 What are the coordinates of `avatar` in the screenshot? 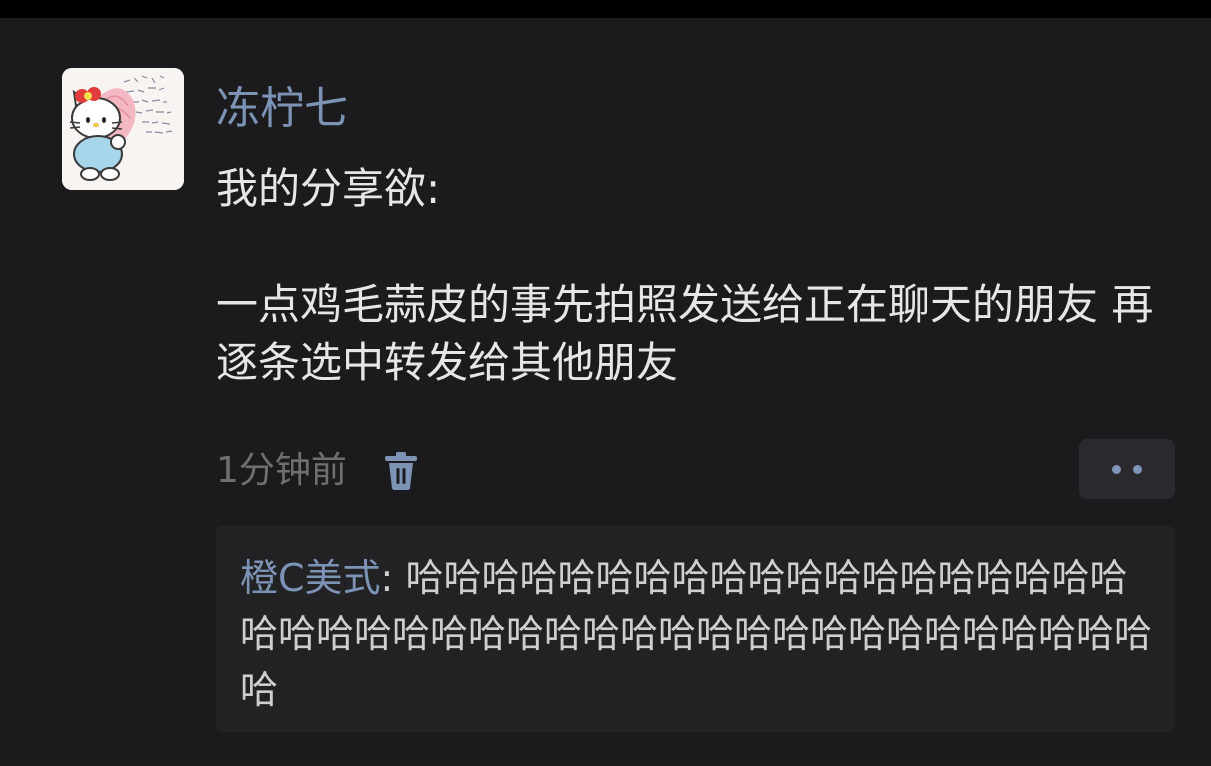 It's located at (123, 129).